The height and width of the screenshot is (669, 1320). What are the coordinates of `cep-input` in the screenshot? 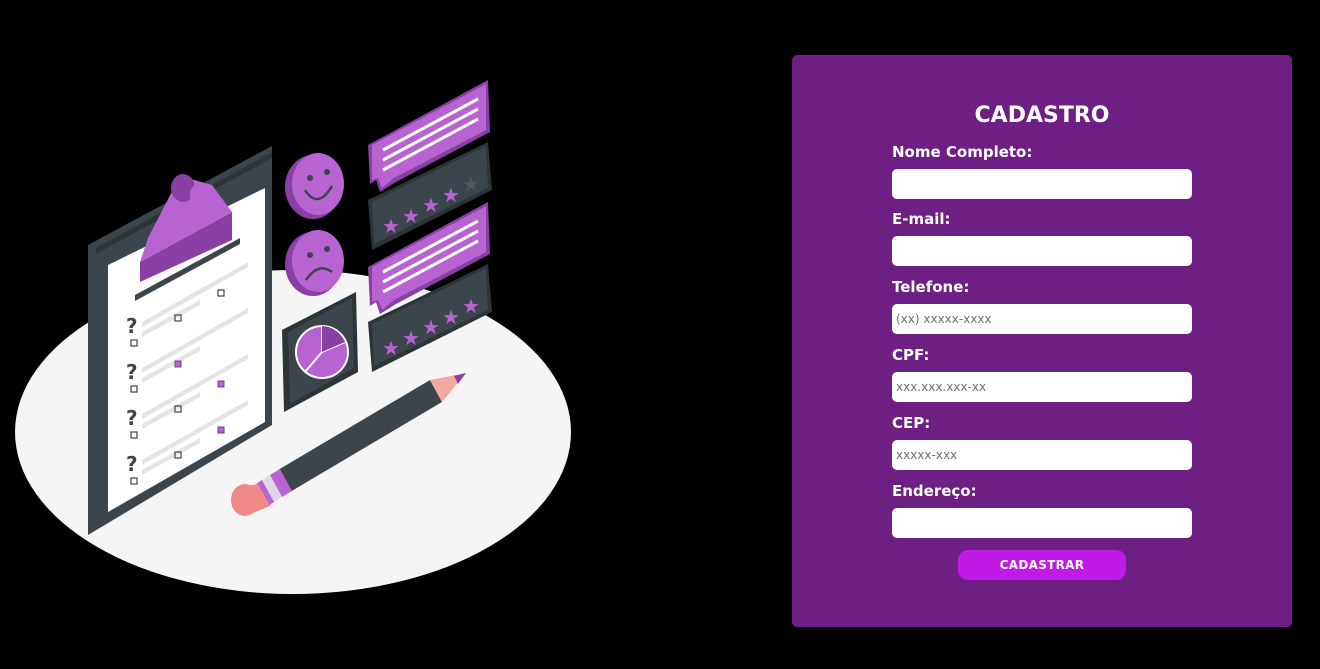 It's located at (1042, 455).